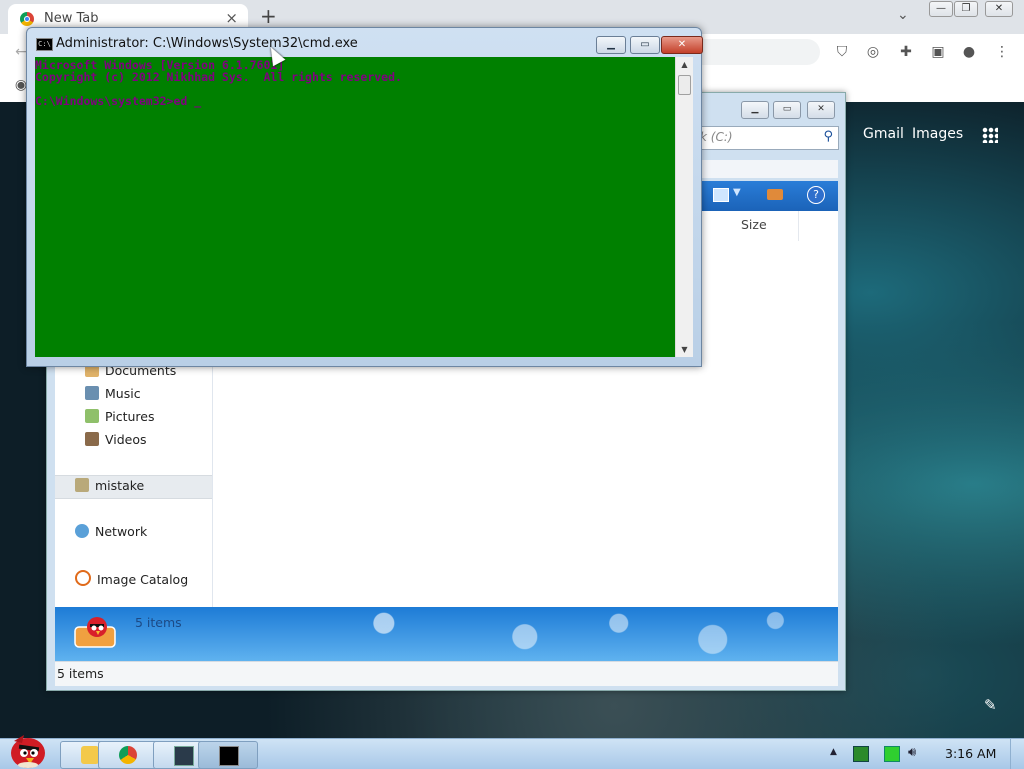  Describe the element at coordinates (80, 673) in the screenshot. I see `status-item-count: 5 items` at that location.